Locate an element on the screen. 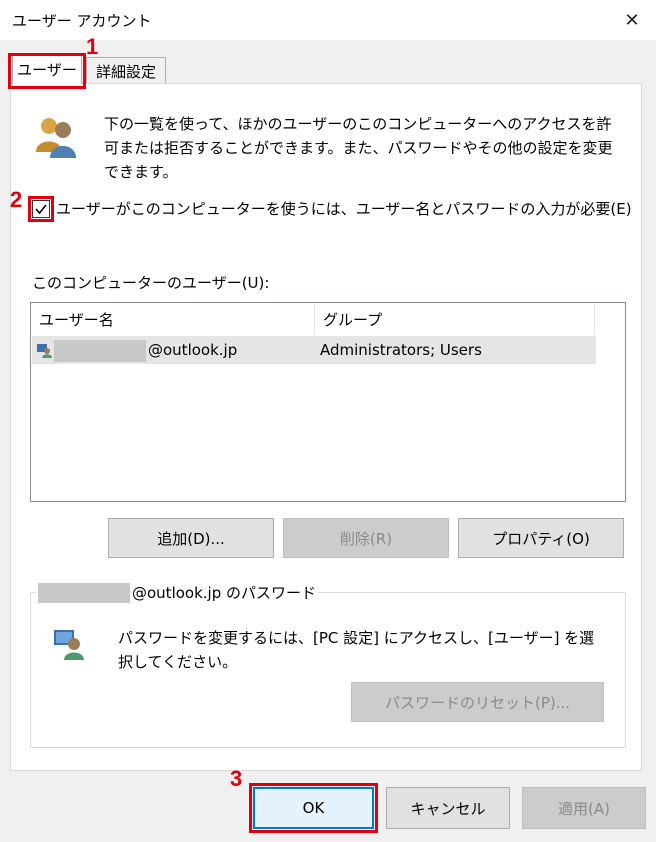 This screenshot has width=656, height=842. tab-advanced: 詳細設定 is located at coordinates (126, 70).